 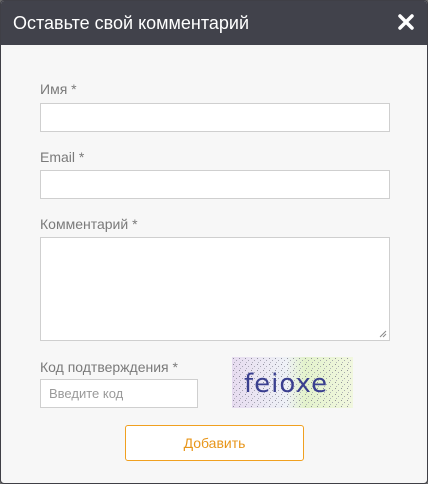 I want to click on email-label: Email *, so click(x=62, y=157).